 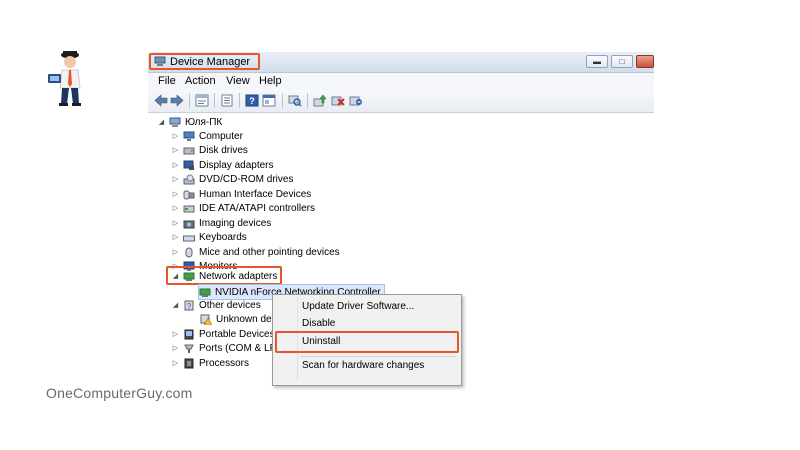 What do you see at coordinates (223, 150) in the screenshot?
I see `tree-item-label: Disk drives` at bounding box center [223, 150].